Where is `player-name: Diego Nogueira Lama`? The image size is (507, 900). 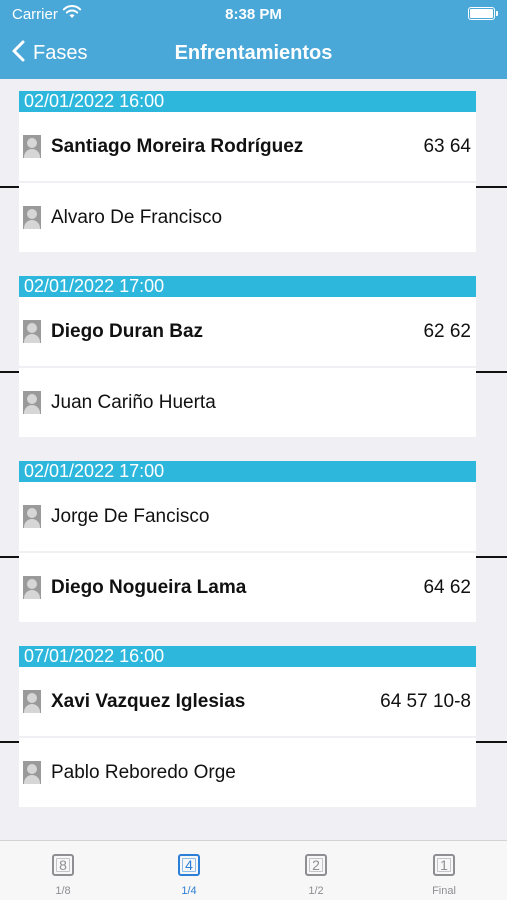
player-name: Diego Nogueira Lama is located at coordinates (149, 587).